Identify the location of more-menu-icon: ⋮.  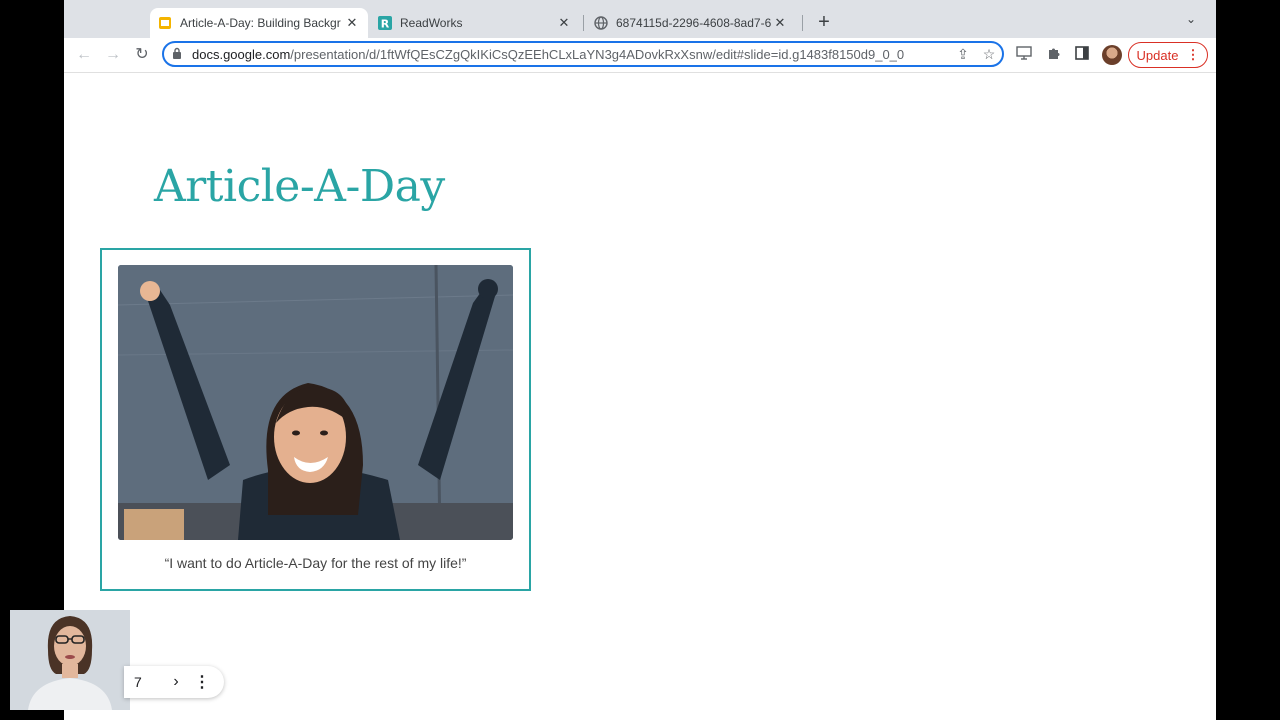
(1193, 54).